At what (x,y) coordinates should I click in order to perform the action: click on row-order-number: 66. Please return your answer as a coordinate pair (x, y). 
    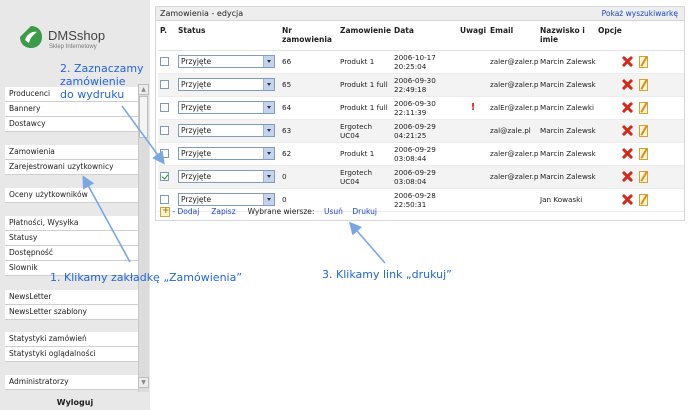
    Looking at the image, I should click on (309, 62).